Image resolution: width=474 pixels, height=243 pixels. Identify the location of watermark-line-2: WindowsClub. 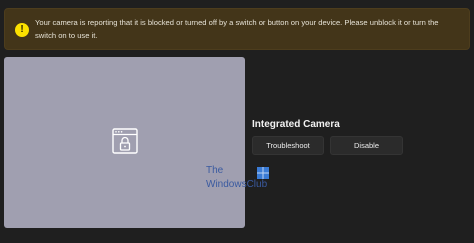
(237, 184).